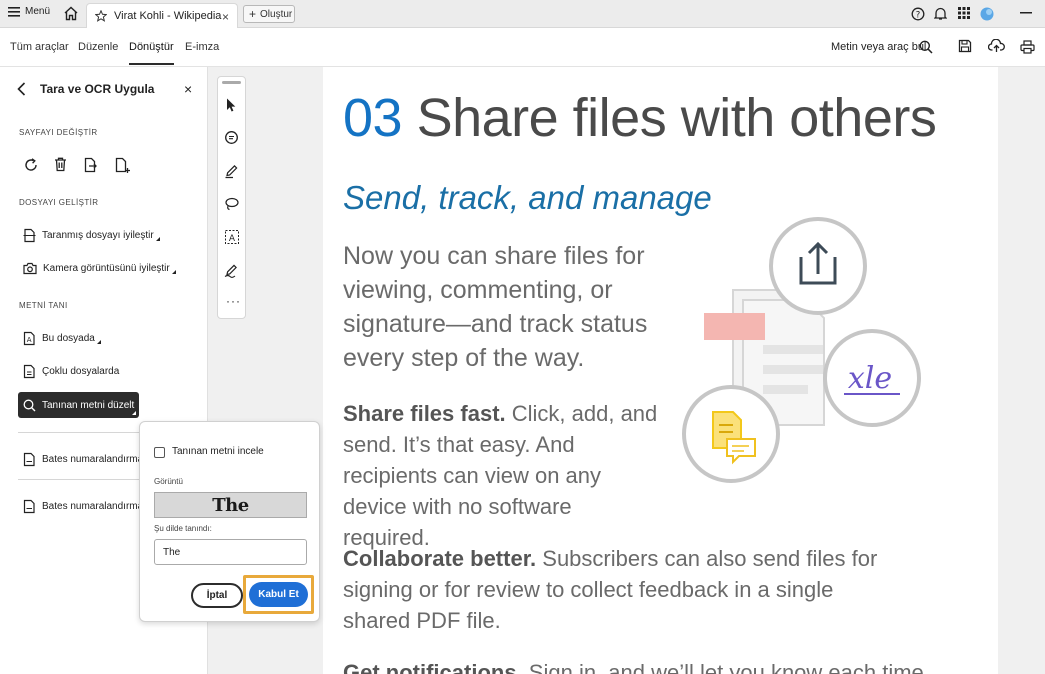 The width and height of the screenshot is (1045, 674). Describe the element at coordinates (21, 89) in the screenshot. I see `back-arrow-icon` at that location.